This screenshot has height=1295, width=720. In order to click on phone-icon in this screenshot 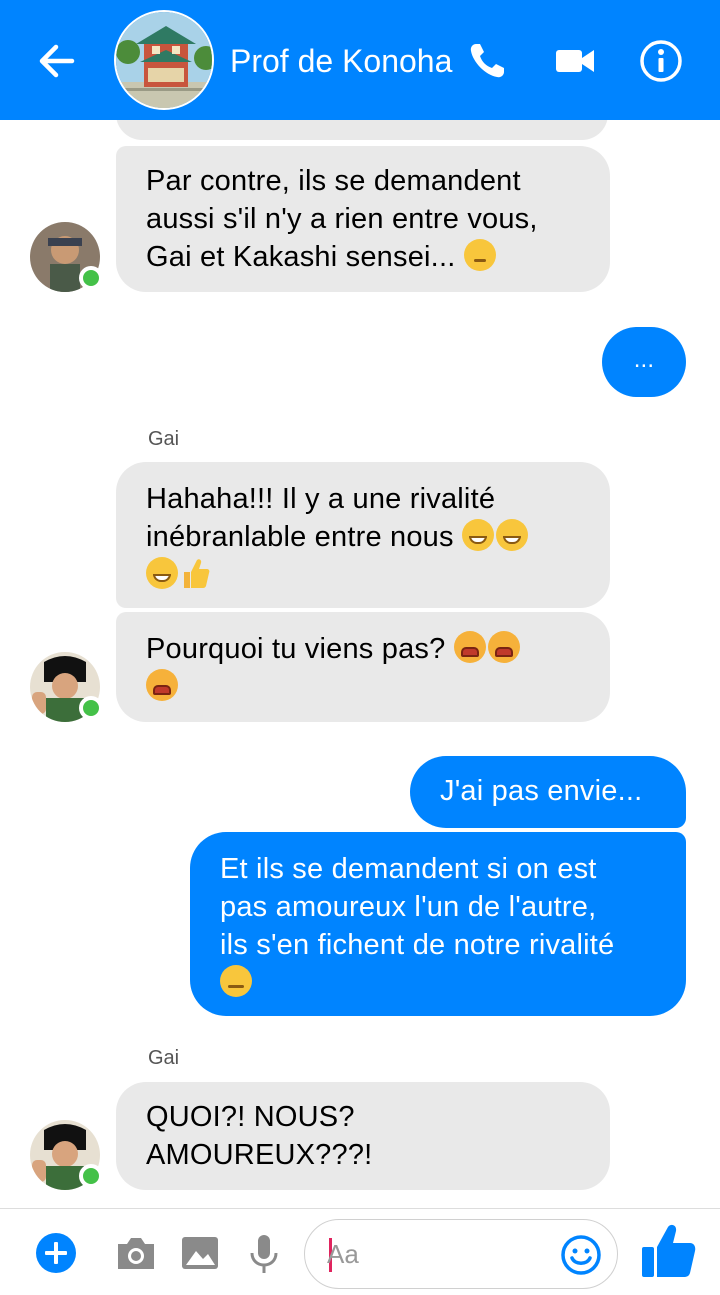, I will do `click(487, 61)`.